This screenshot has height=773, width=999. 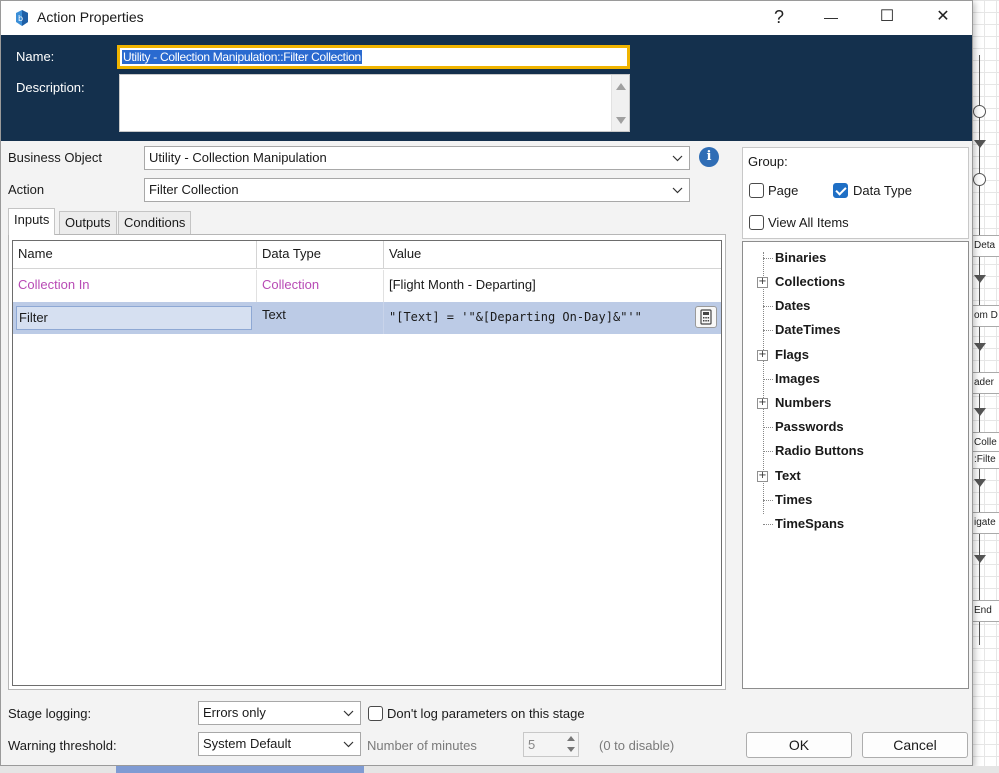 What do you see at coordinates (320, 286) in the screenshot?
I see `param-type-cell: Collection` at bounding box center [320, 286].